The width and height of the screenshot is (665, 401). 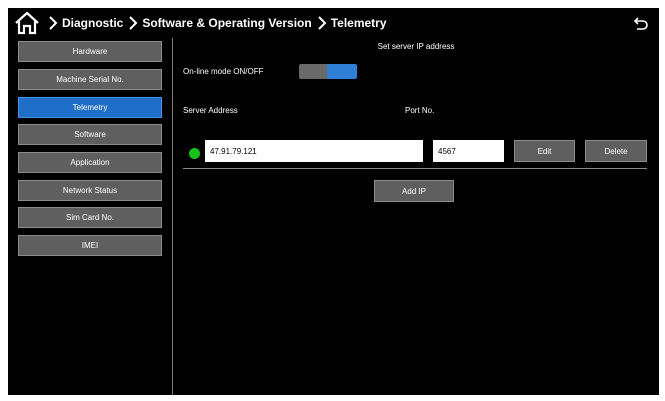 What do you see at coordinates (414, 191) in the screenshot?
I see `add-ip-button: Add IP` at bounding box center [414, 191].